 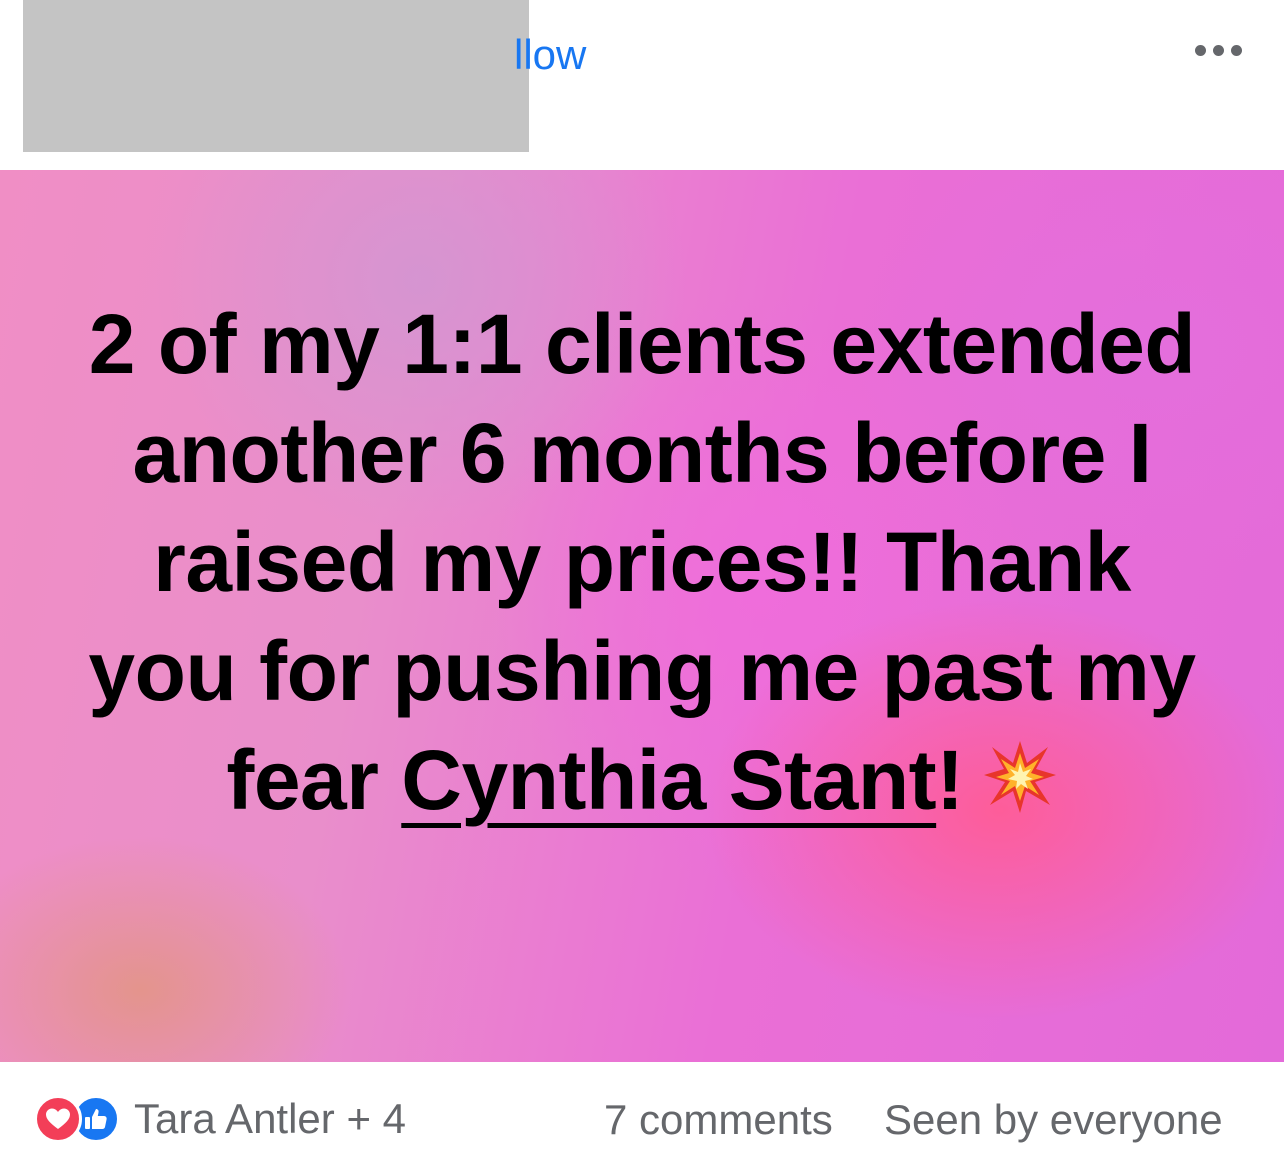 I want to click on post-header: llow, so click(x=642, y=85).